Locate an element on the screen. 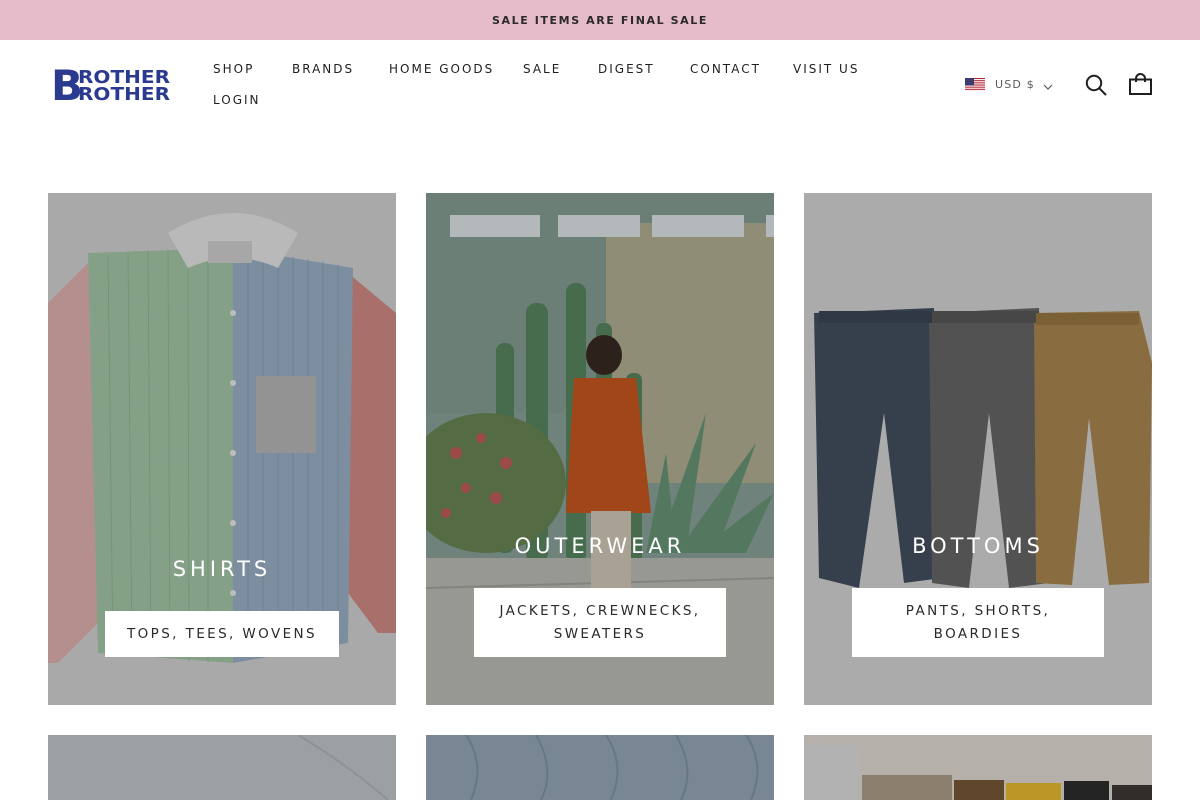  chevron-down-icon is located at coordinates (1048, 84).